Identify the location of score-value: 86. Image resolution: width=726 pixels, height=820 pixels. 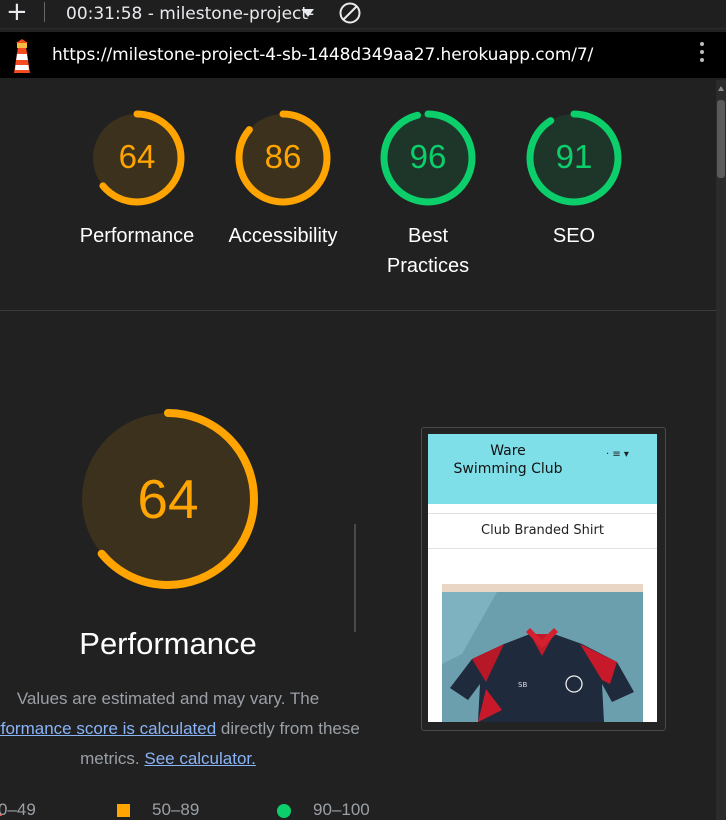
(283, 156).